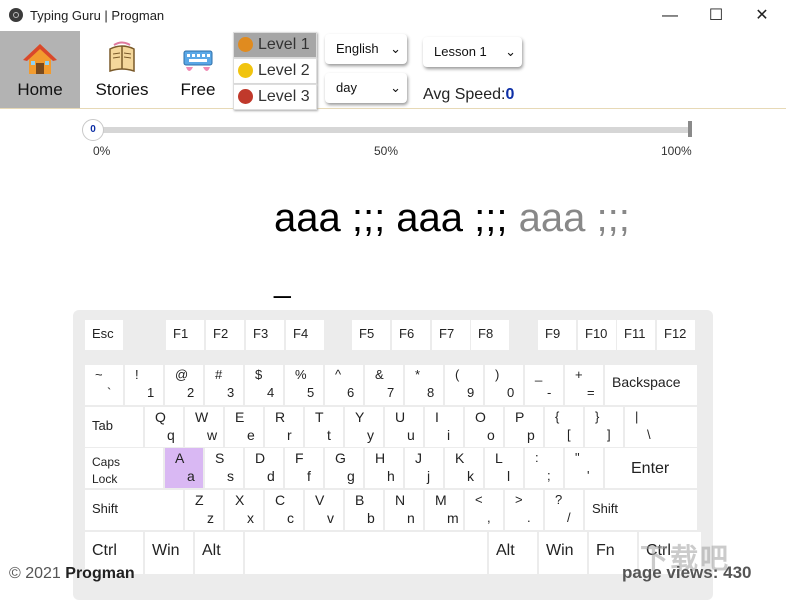 Image resolution: width=786 pixels, height=600 pixels. Describe the element at coordinates (164, 427) in the screenshot. I see `key-q: Qq` at that location.